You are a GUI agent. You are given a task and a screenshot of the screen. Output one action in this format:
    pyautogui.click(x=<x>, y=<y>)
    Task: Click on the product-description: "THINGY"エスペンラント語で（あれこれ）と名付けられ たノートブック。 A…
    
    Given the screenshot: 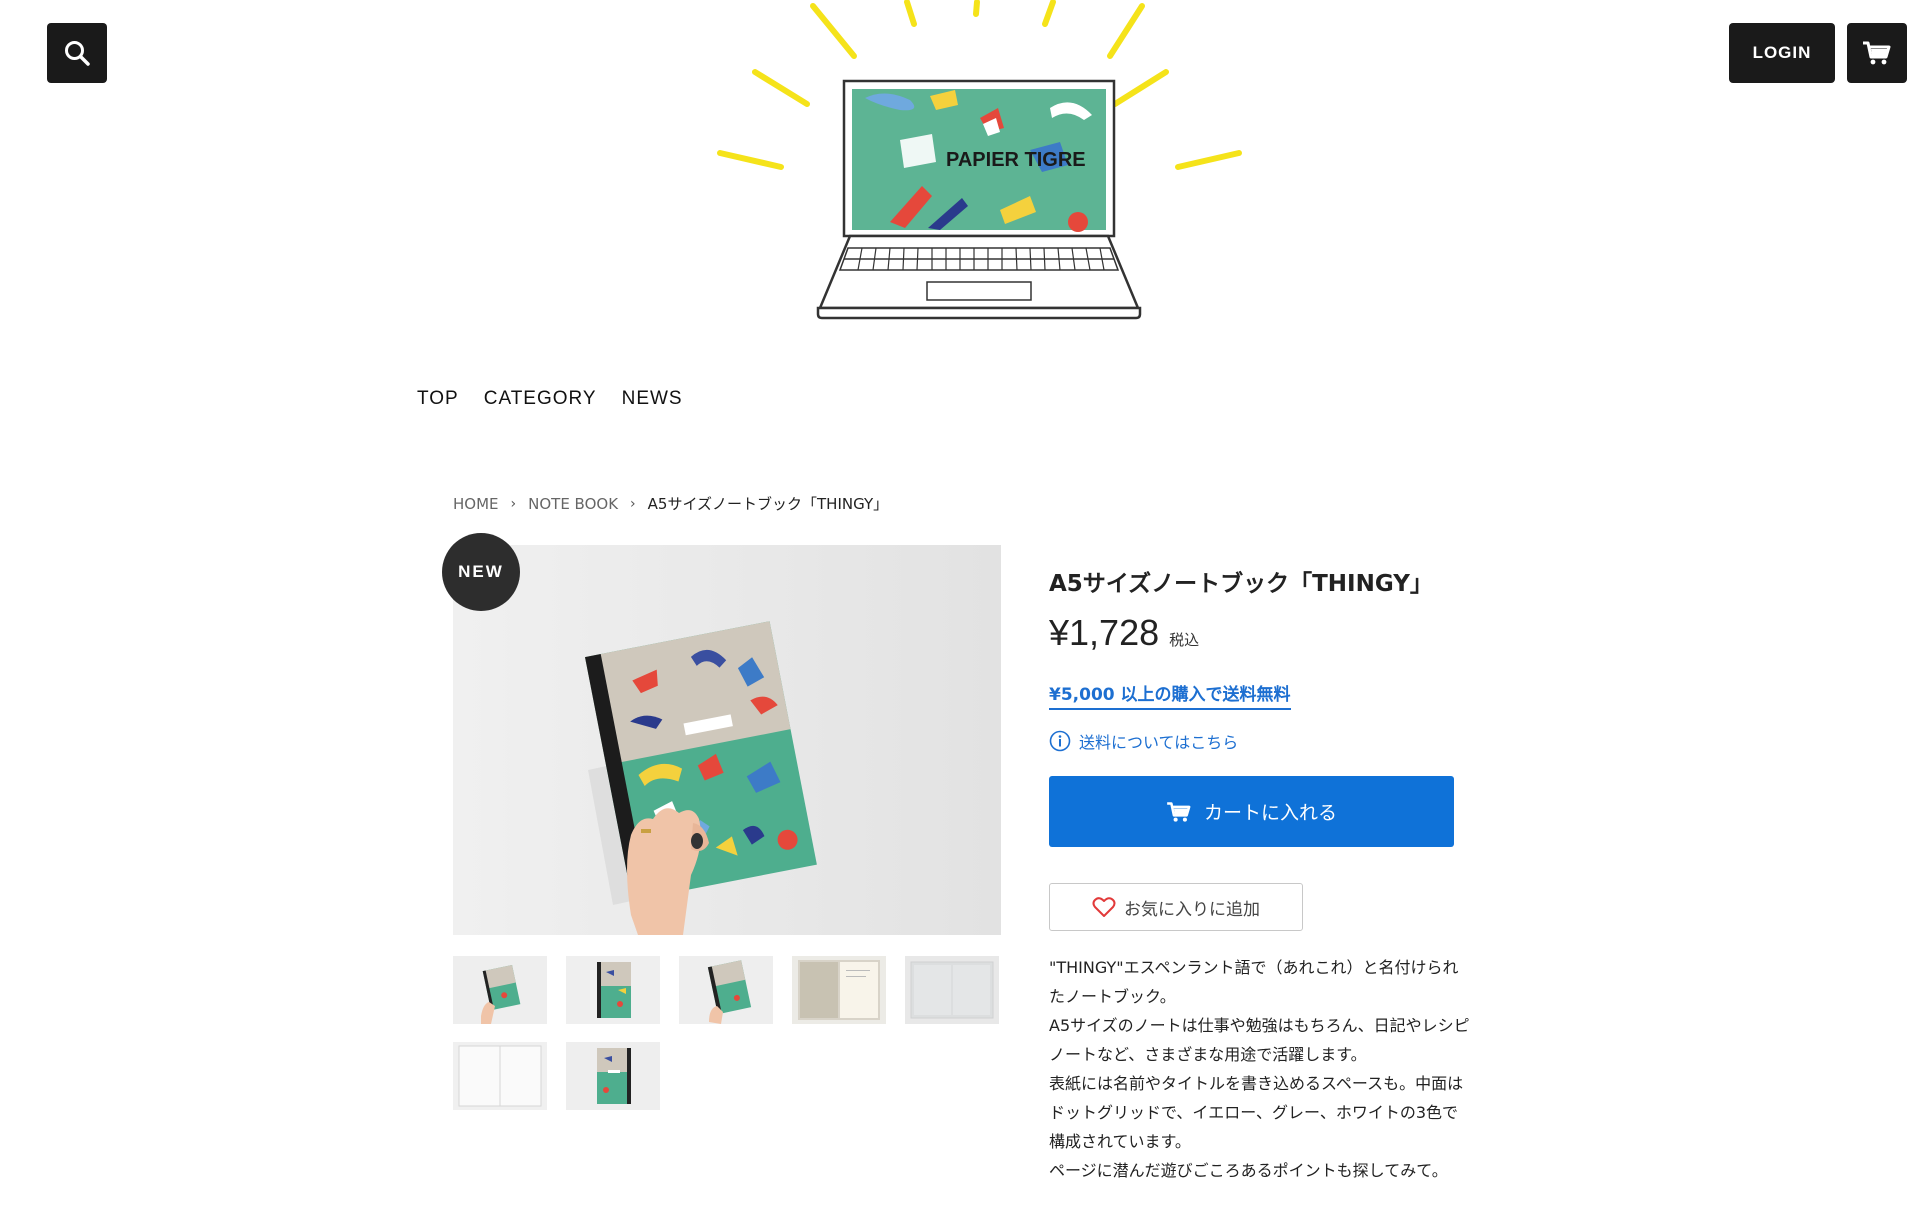 What is the action you would take?
    pyautogui.click(x=1279, y=1069)
    